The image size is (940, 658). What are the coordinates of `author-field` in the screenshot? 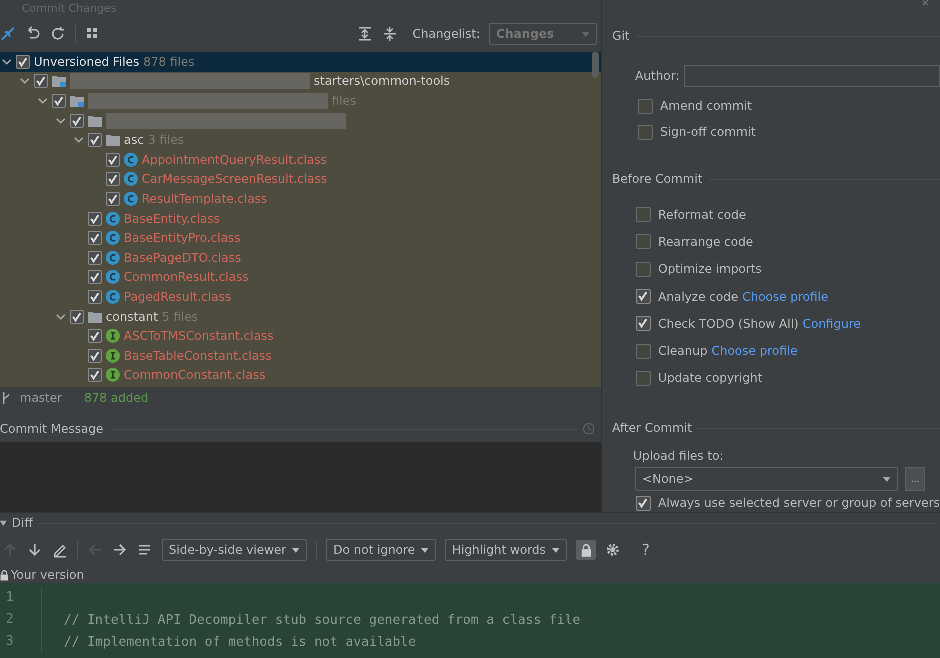 It's located at (812, 76).